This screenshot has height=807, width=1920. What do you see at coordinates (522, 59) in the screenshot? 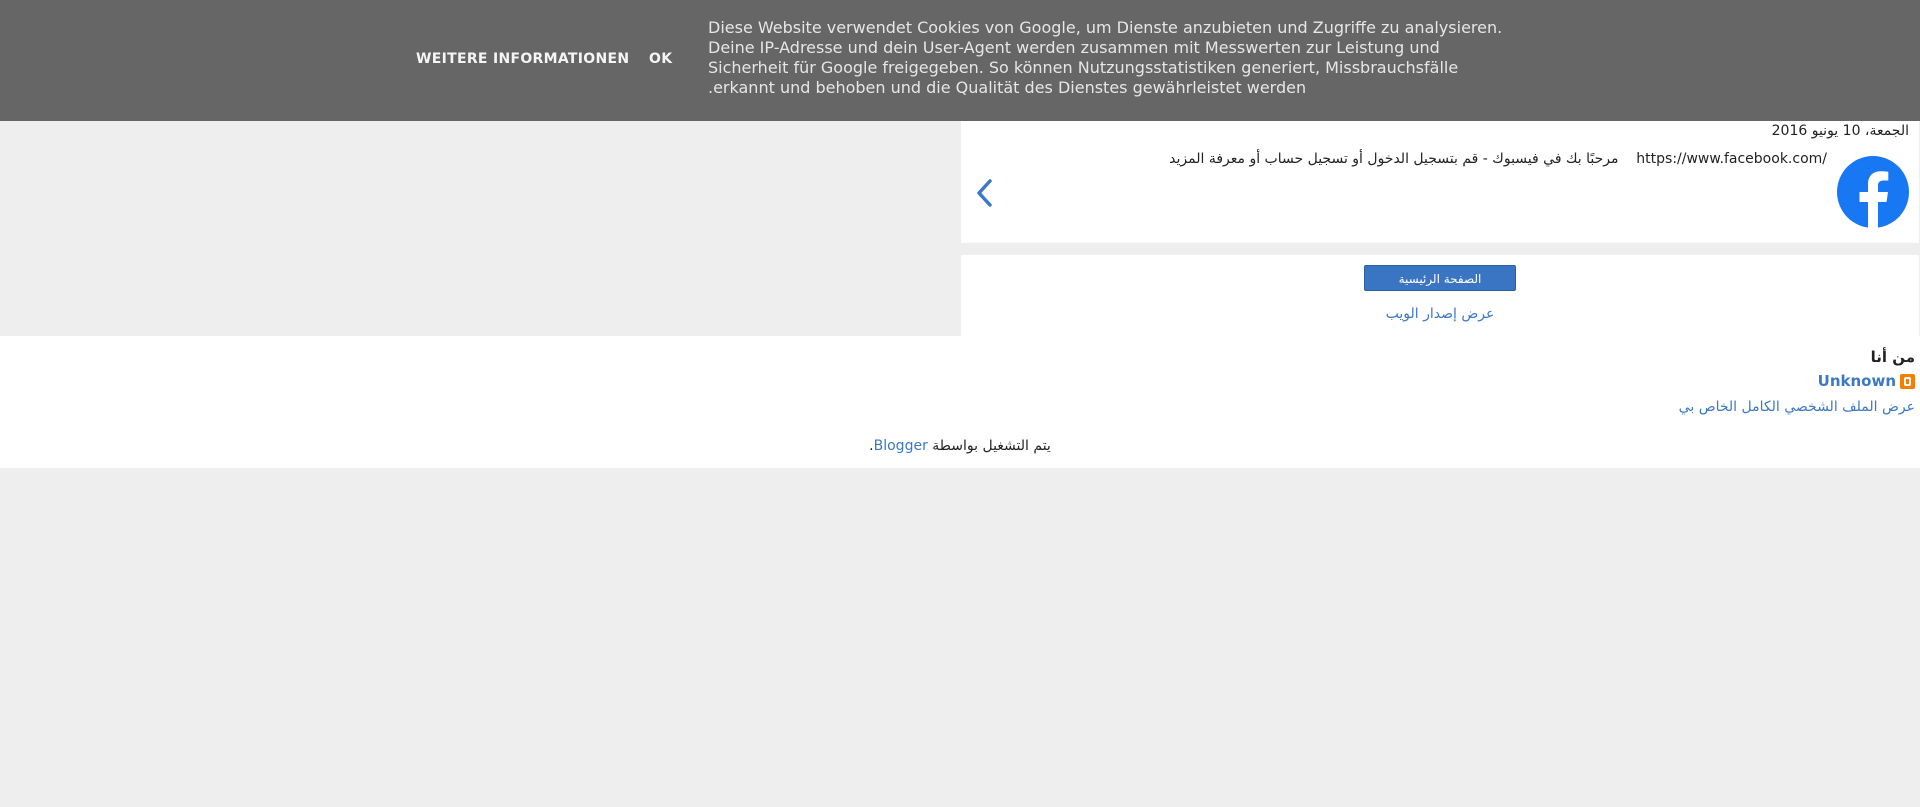
I see `cookie-more-info-button: WEITERE INFORMATIONEN` at bounding box center [522, 59].